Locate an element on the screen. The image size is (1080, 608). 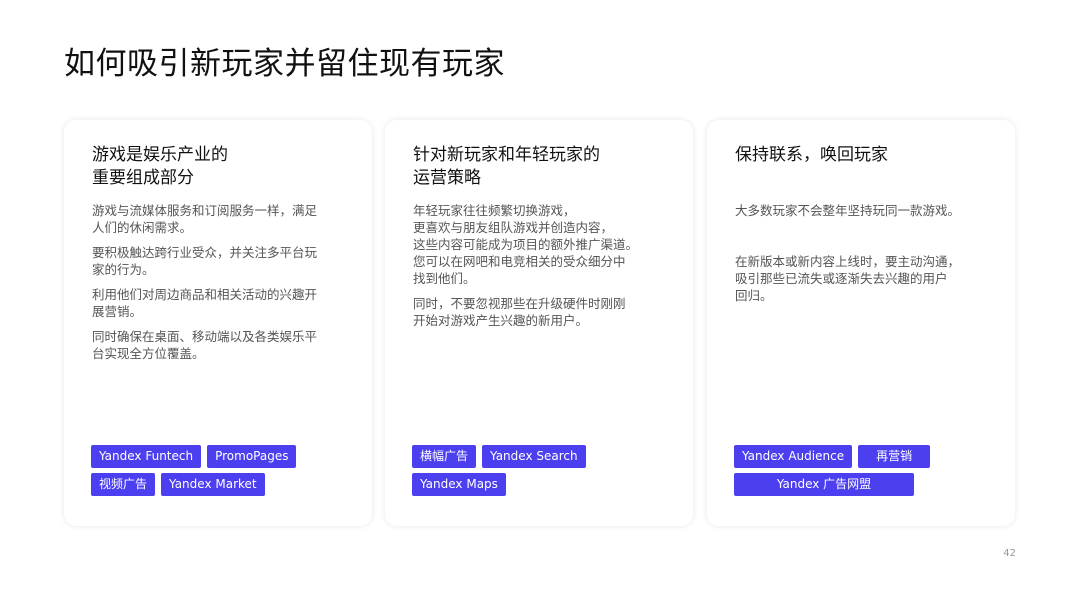
text-line: 吸引那些已流失或逐渐失去兴趣的用户 is located at coordinates (841, 278).